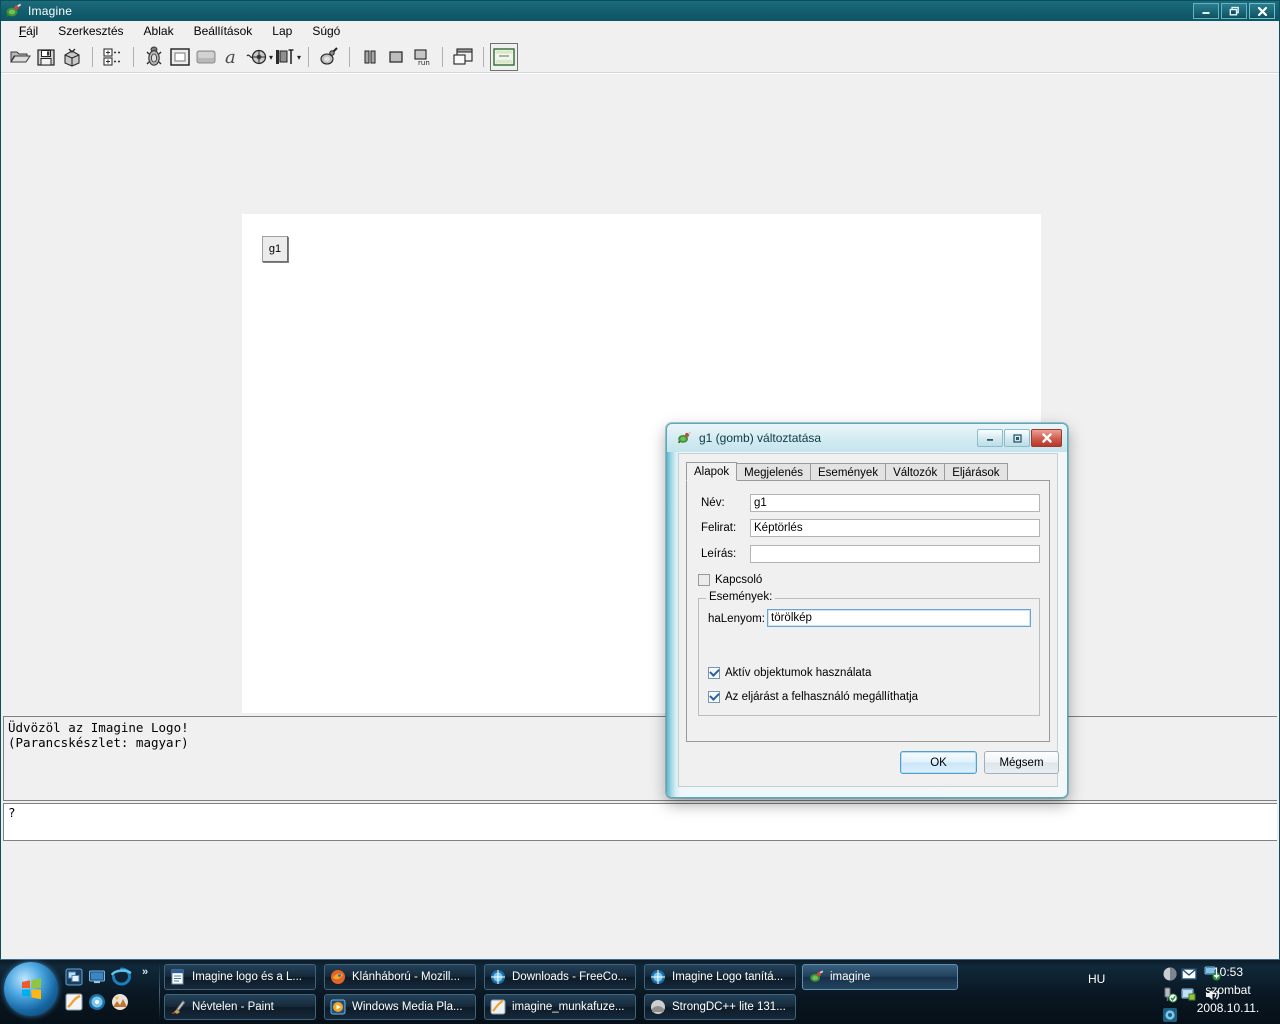 Image resolution: width=1280 pixels, height=1024 pixels. What do you see at coordinates (120, 1002) in the screenshot?
I see `photo-gallery-icon` at bounding box center [120, 1002].